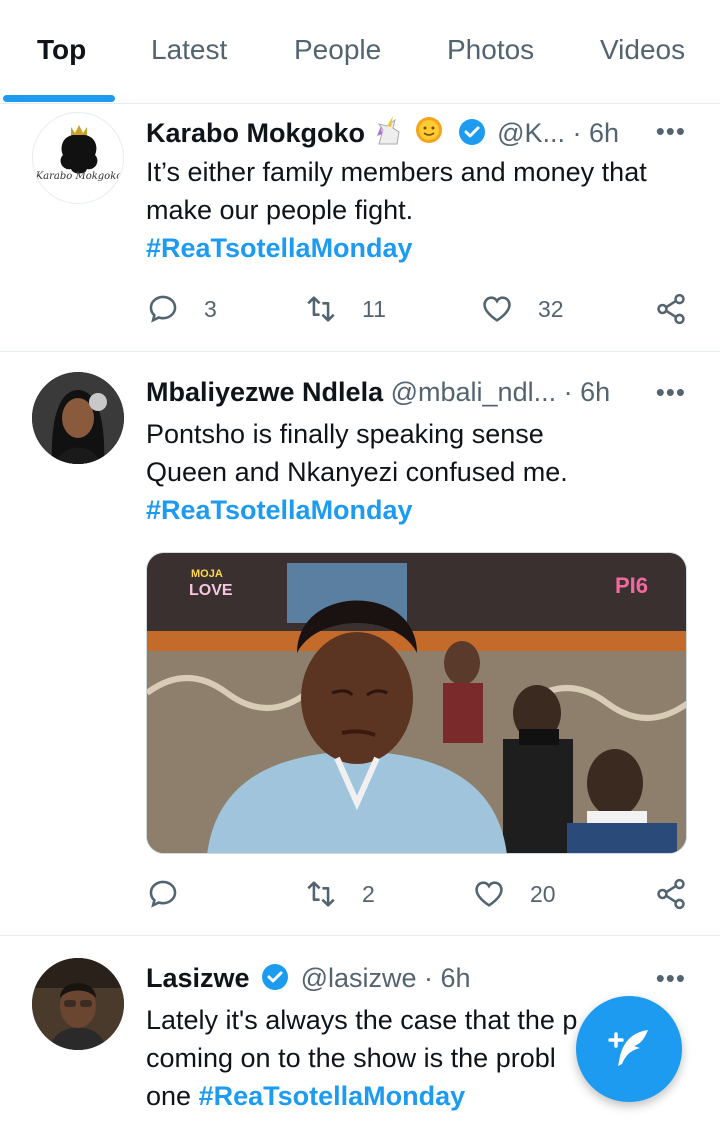 Image resolution: width=720 pixels, height=1130 pixels. What do you see at coordinates (198, 978) in the screenshot?
I see `display-name: Lasizwe` at bounding box center [198, 978].